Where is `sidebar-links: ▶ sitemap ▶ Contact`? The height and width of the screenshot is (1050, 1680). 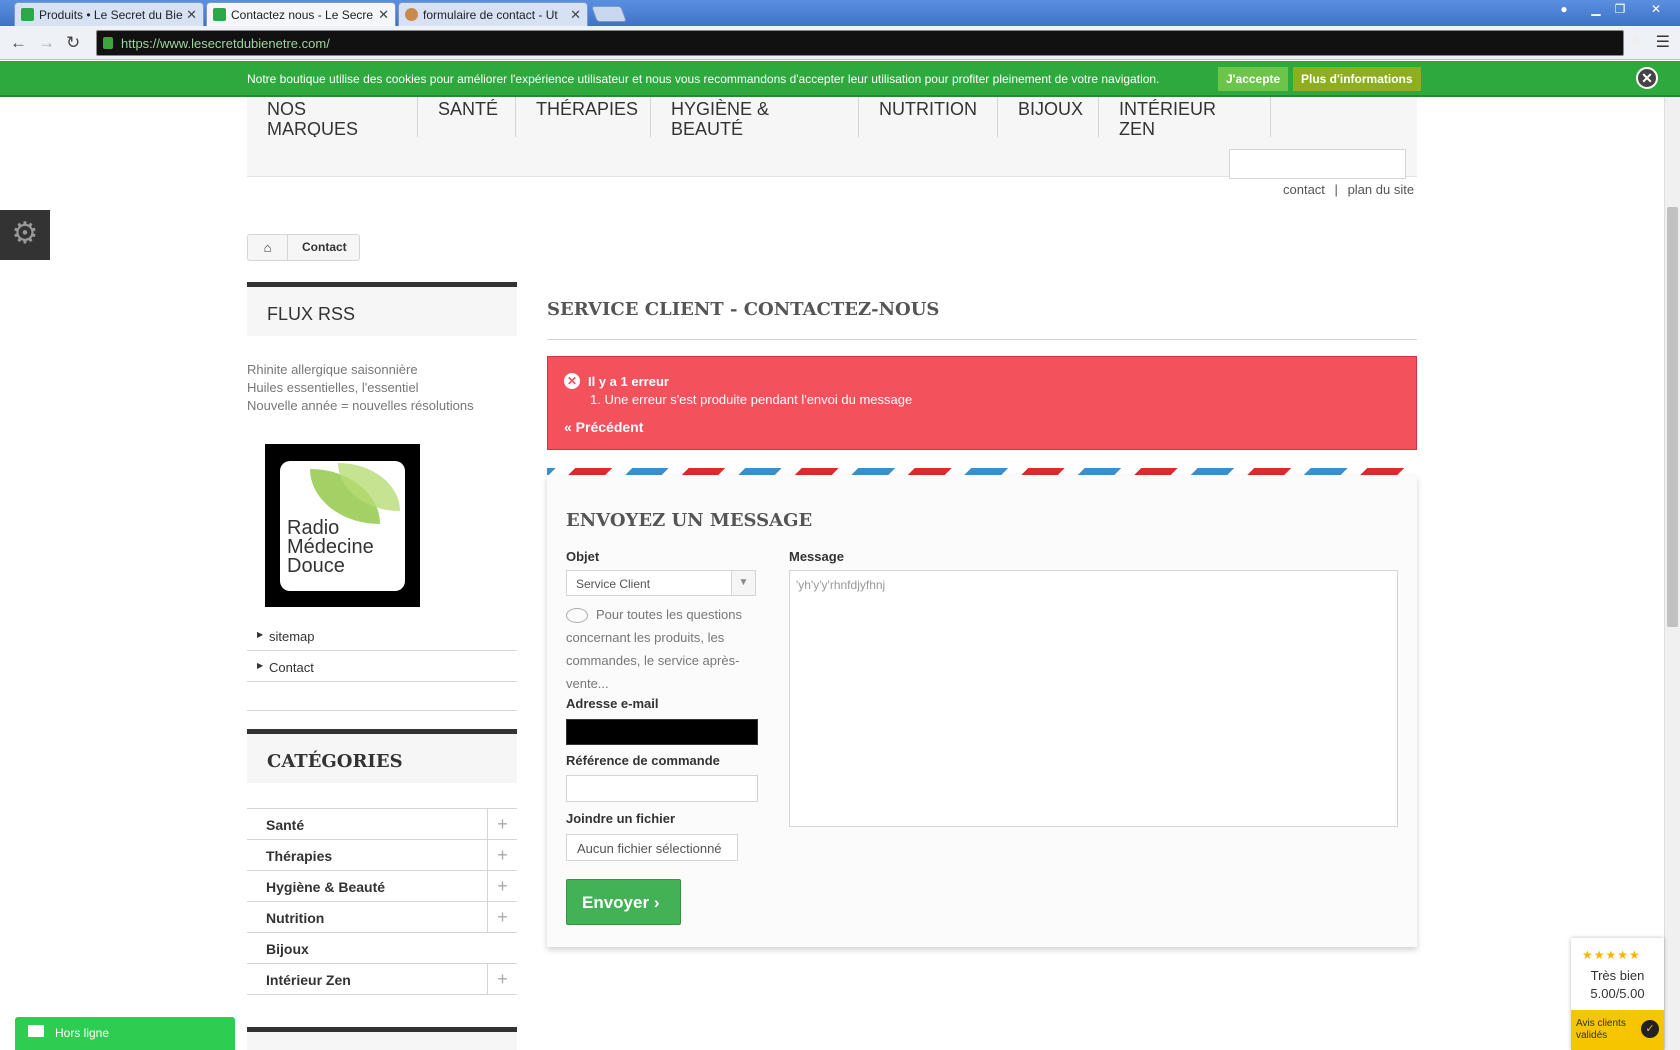 sidebar-links: ▶ sitemap ▶ Contact is located at coordinates (382, 665).